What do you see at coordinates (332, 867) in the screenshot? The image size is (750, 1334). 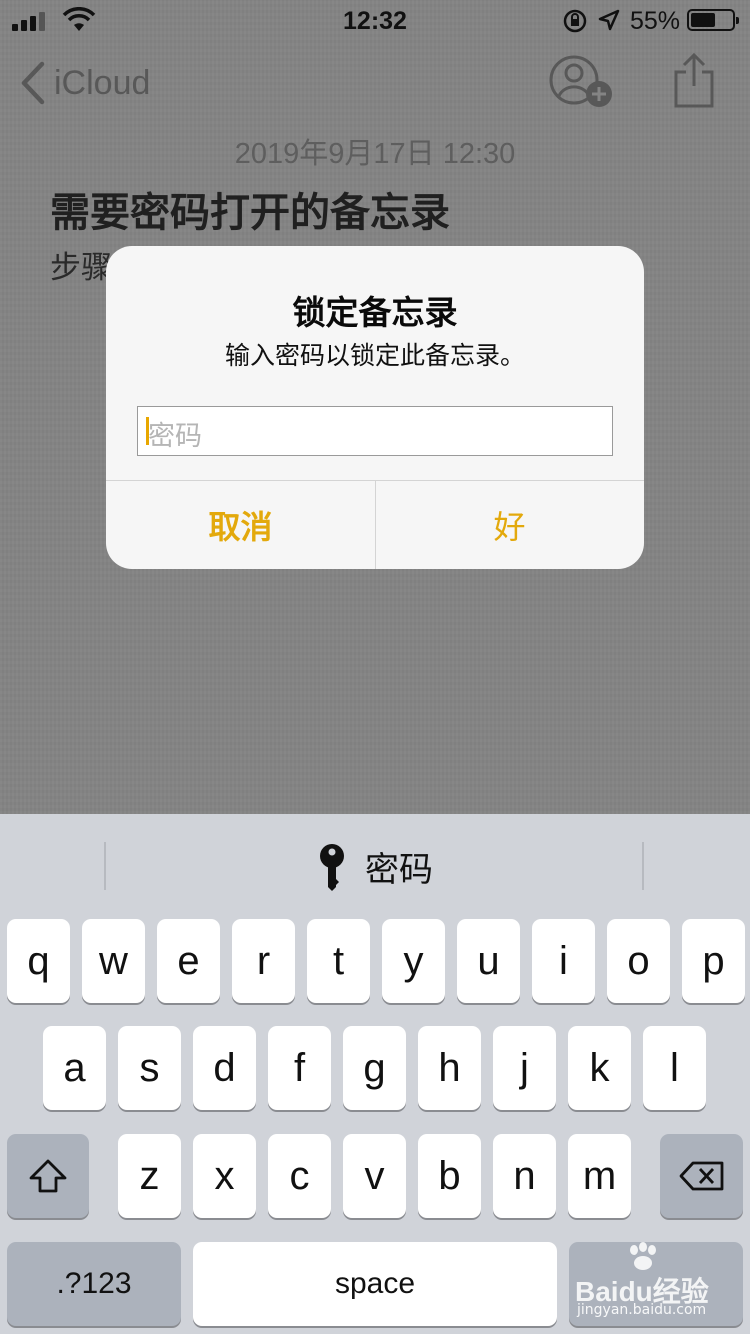 I see `key-icon` at bounding box center [332, 867].